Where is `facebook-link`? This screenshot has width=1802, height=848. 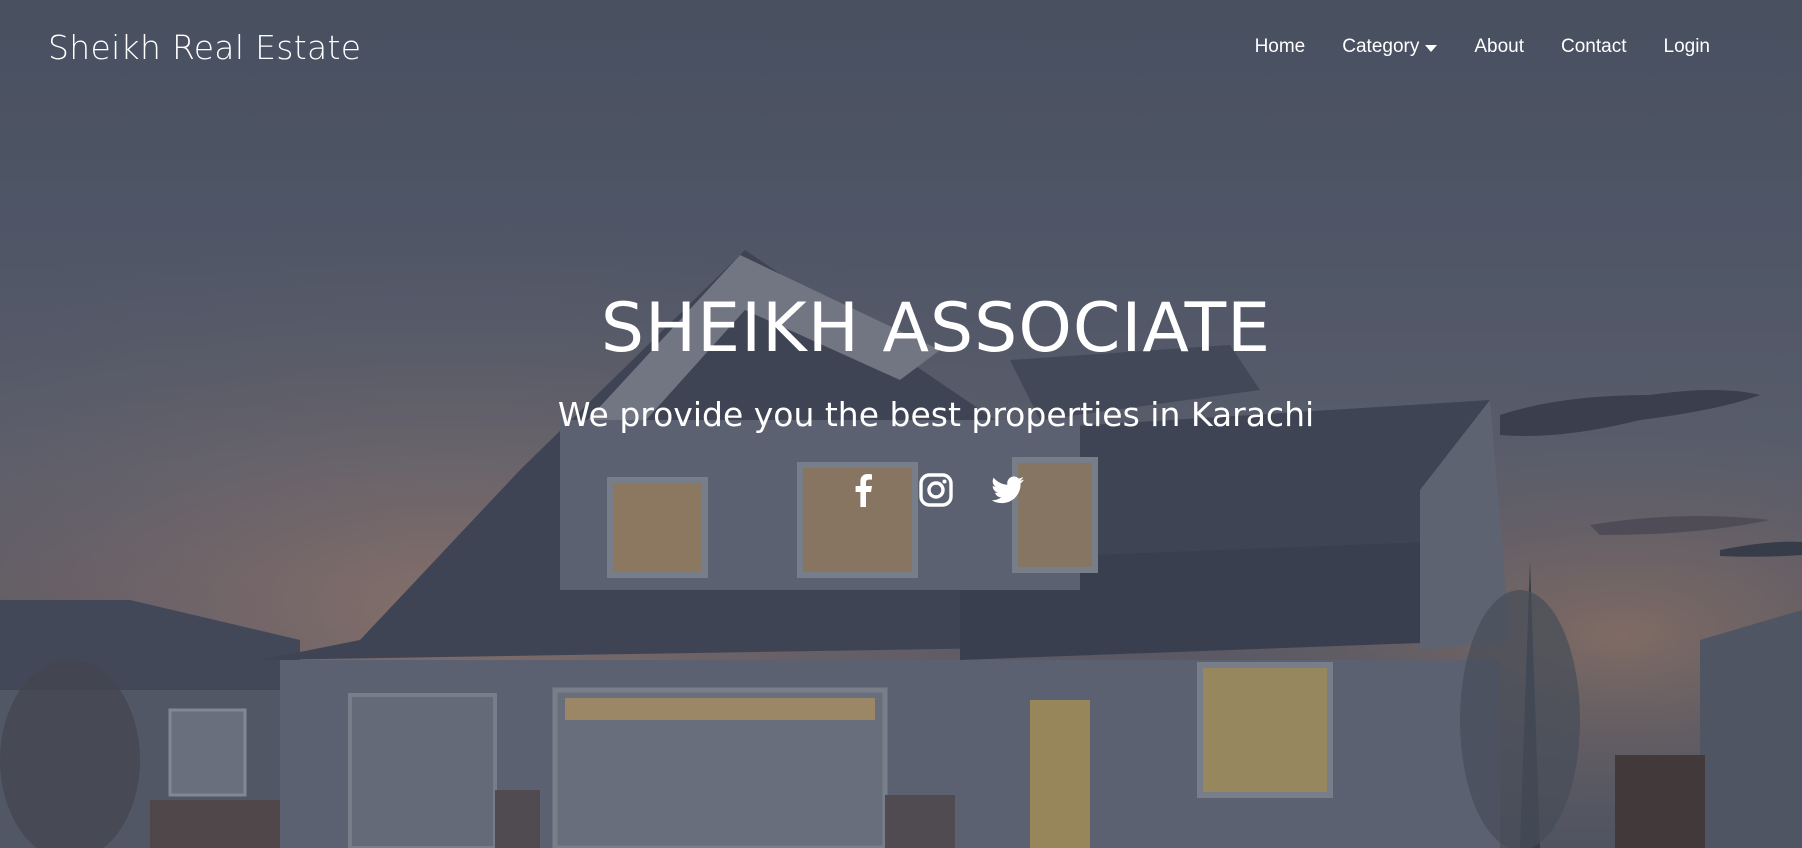
facebook-link is located at coordinates (864, 490).